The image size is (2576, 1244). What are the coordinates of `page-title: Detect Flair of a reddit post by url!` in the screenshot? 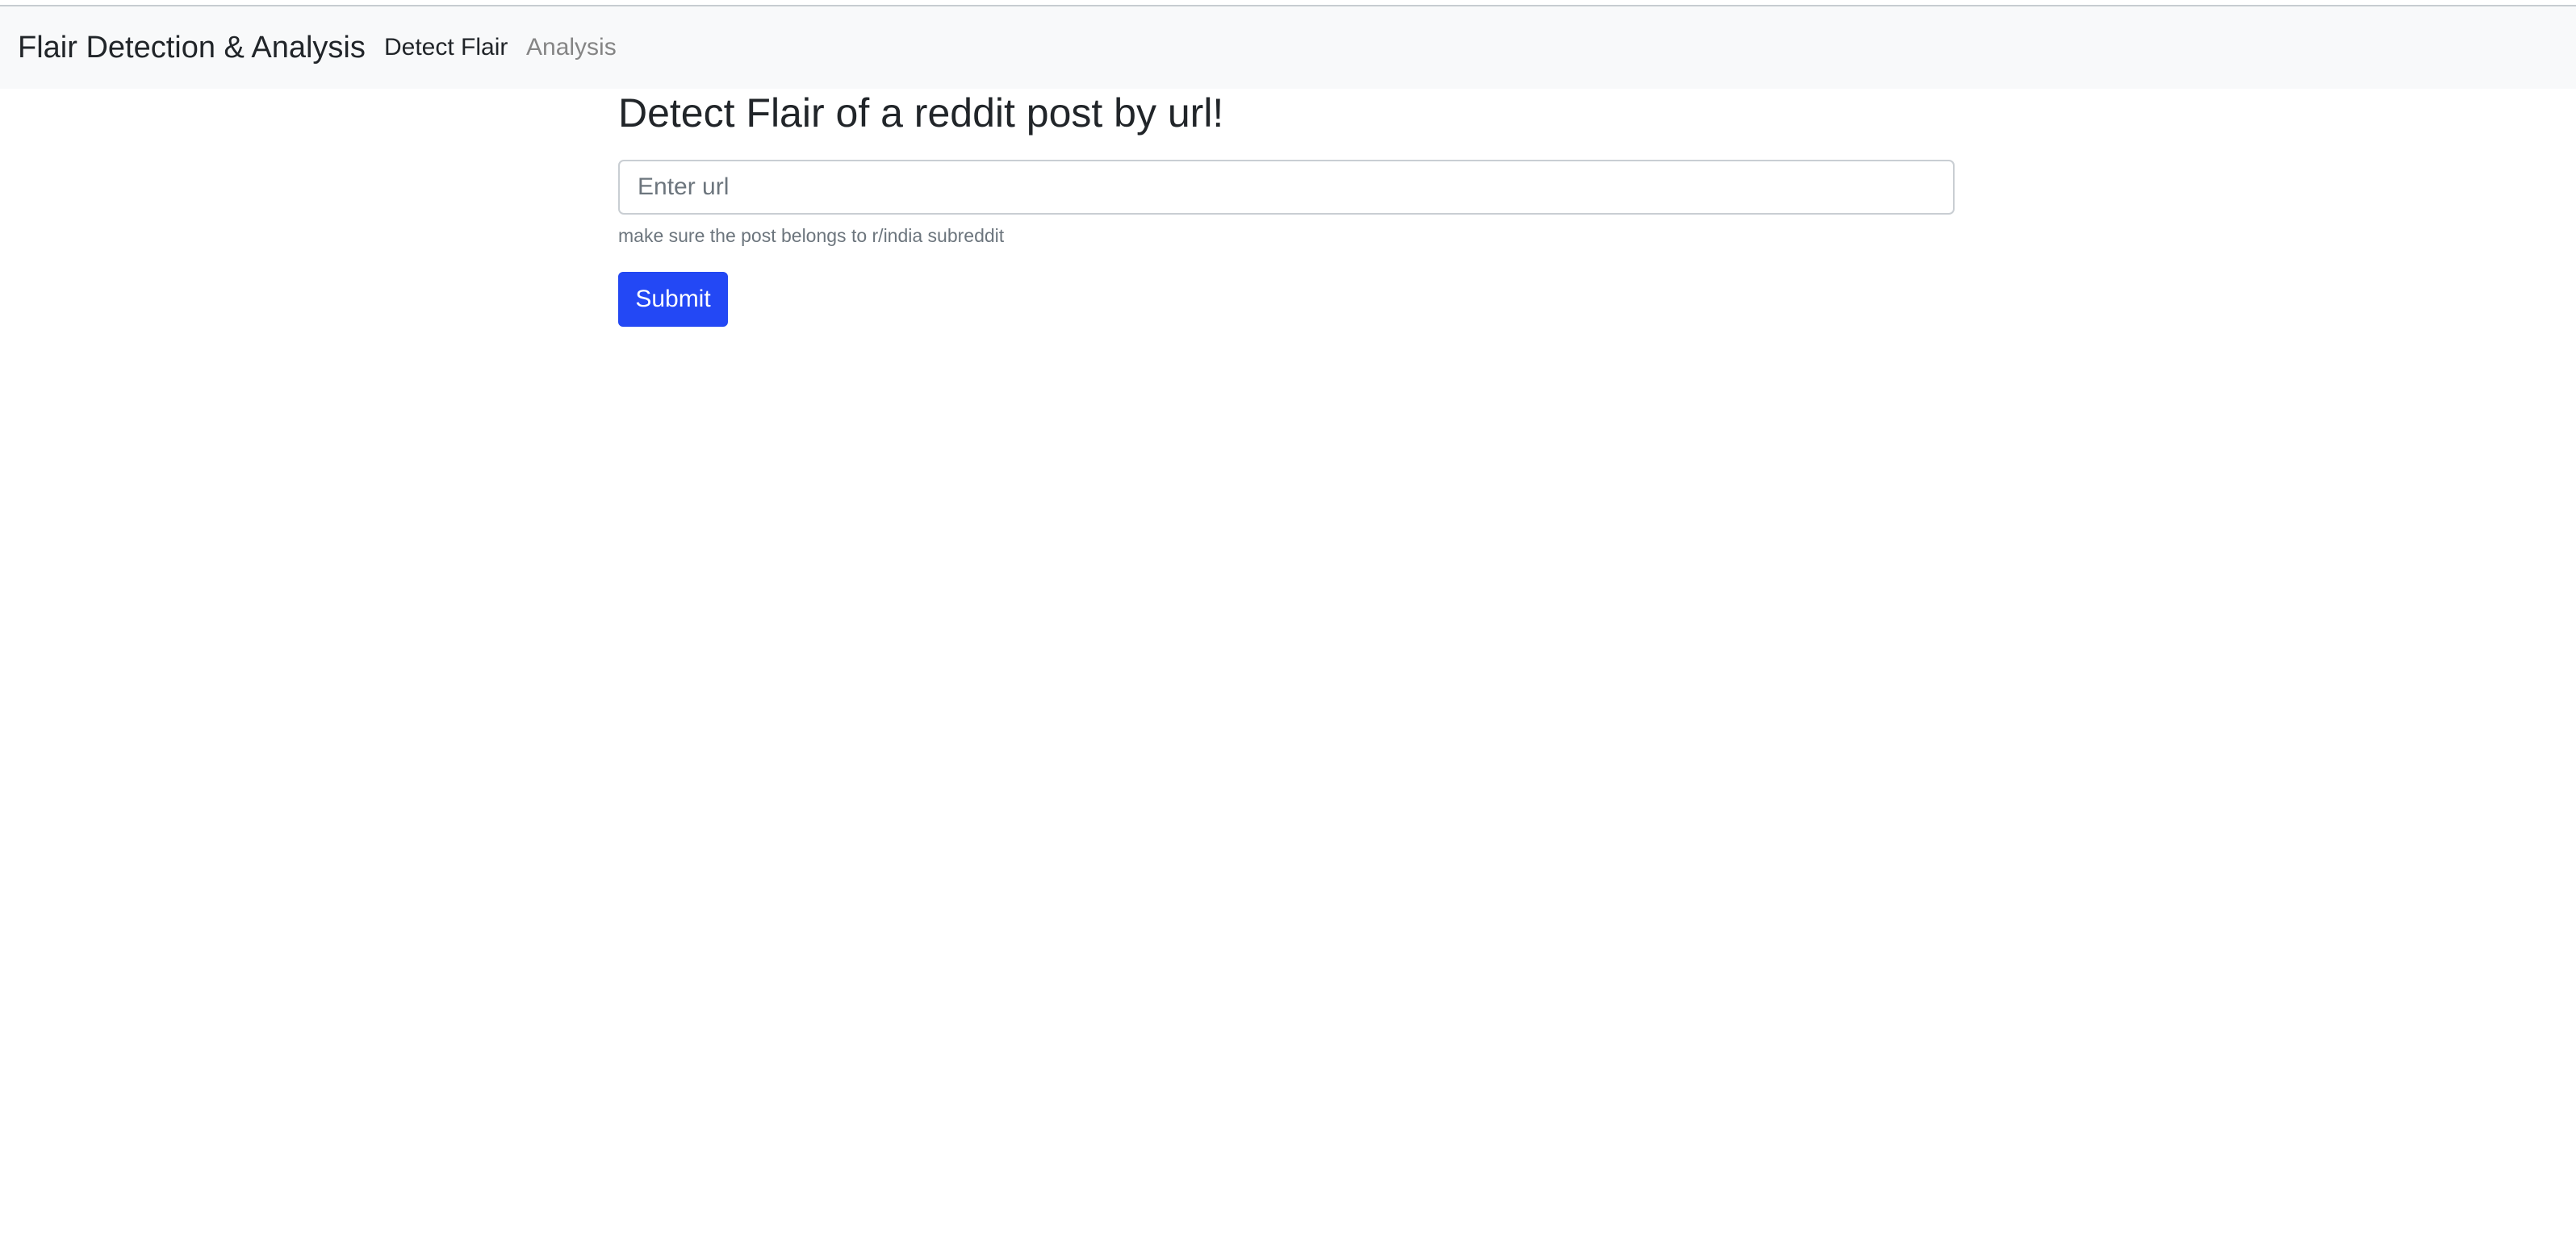 It's located at (921, 113).